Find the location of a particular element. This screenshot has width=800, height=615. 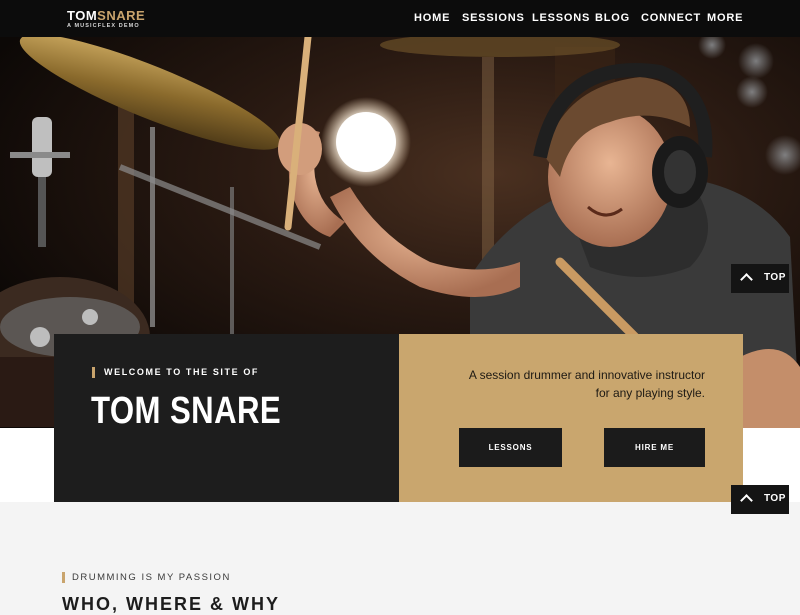

logo-name-first: TOM is located at coordinates (82, 15).